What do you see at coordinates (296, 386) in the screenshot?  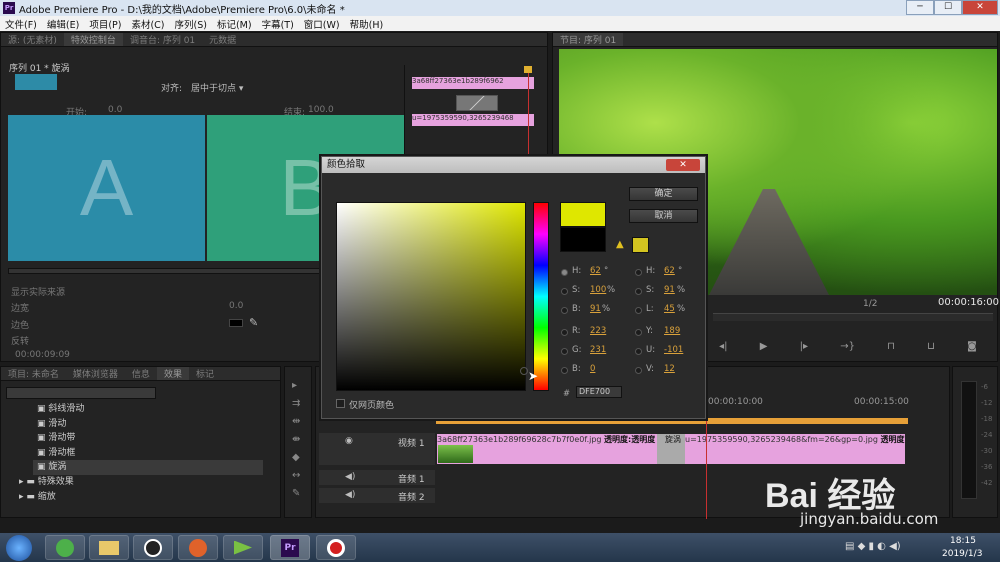 I see `selection-tool-icon: ▸` at bounding box center [296, 386].